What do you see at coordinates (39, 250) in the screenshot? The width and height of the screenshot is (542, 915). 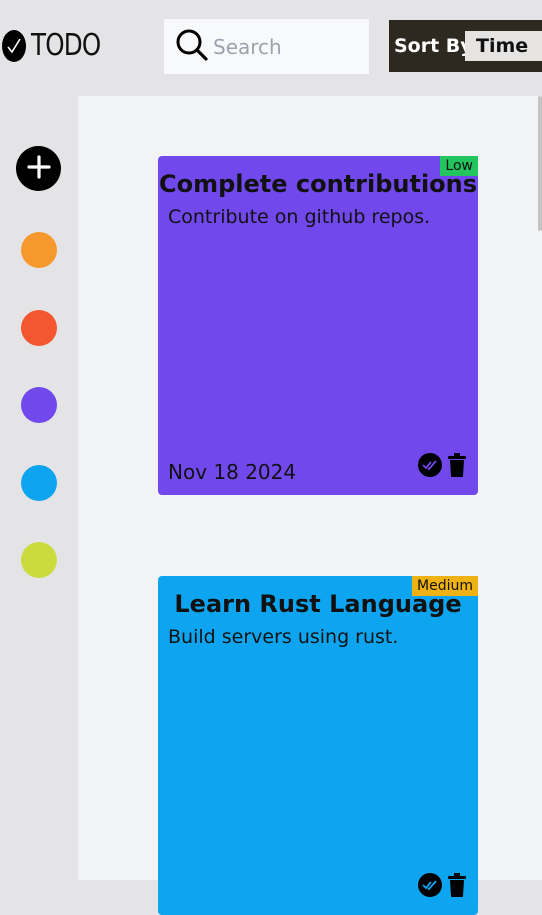 I see `color-option-orange` at bounding box center [39, 250].